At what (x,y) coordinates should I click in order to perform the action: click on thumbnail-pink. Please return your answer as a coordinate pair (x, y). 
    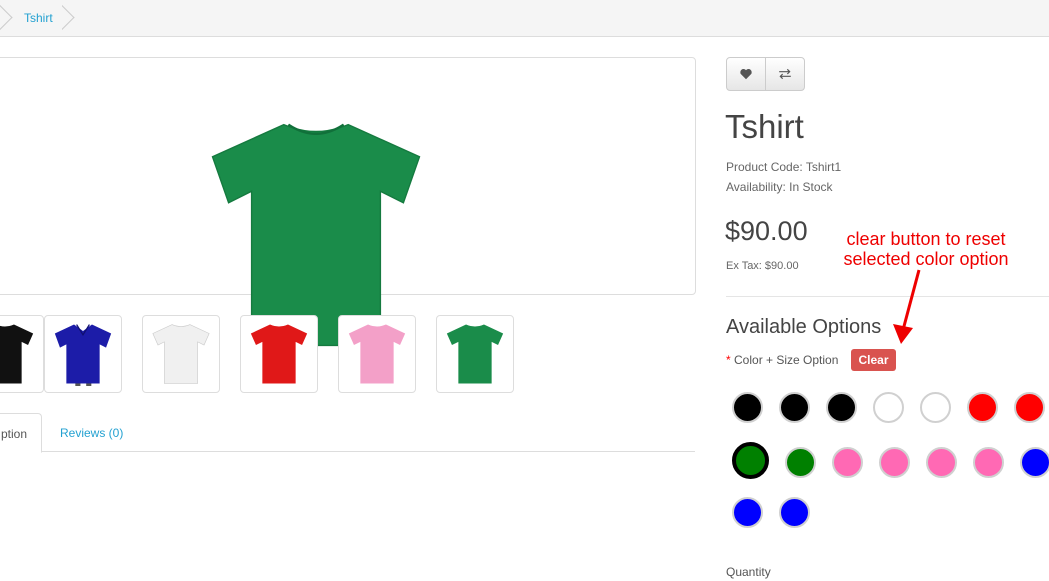
    Looking at the image, I should click on (377, 354).